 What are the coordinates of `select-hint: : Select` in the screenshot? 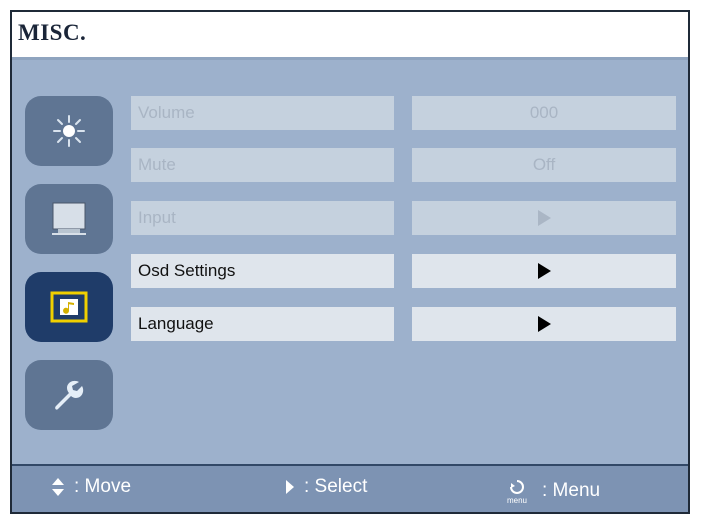 It's located at (325, 487).